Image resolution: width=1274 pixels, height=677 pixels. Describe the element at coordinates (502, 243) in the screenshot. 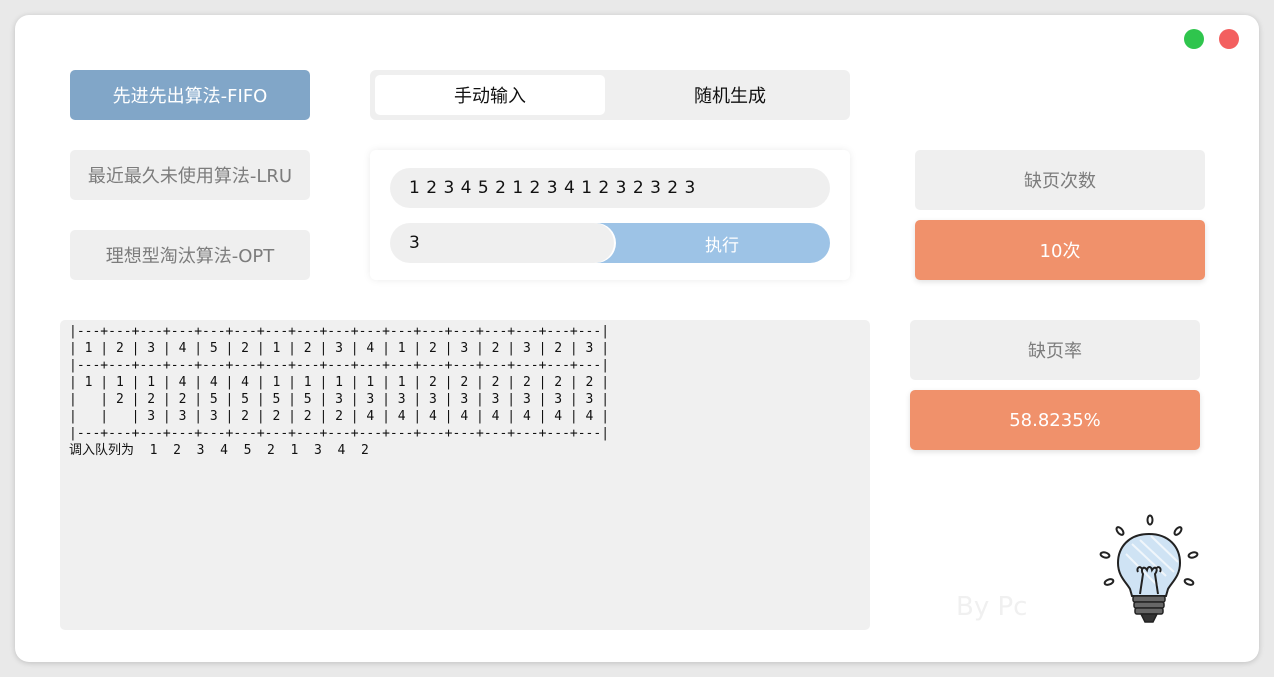

I see `frame-count-input: 3` at that location.